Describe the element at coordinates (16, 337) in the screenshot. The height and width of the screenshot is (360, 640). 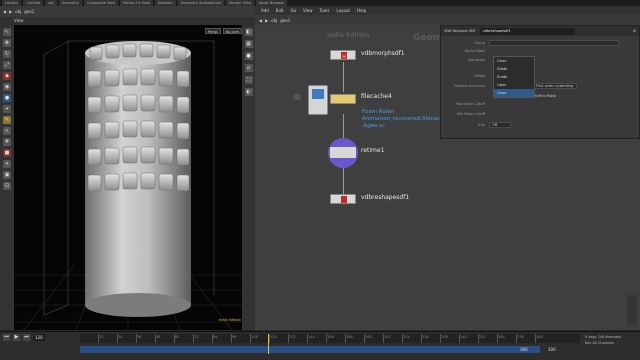
I see `play-icon: ▶` at that location.